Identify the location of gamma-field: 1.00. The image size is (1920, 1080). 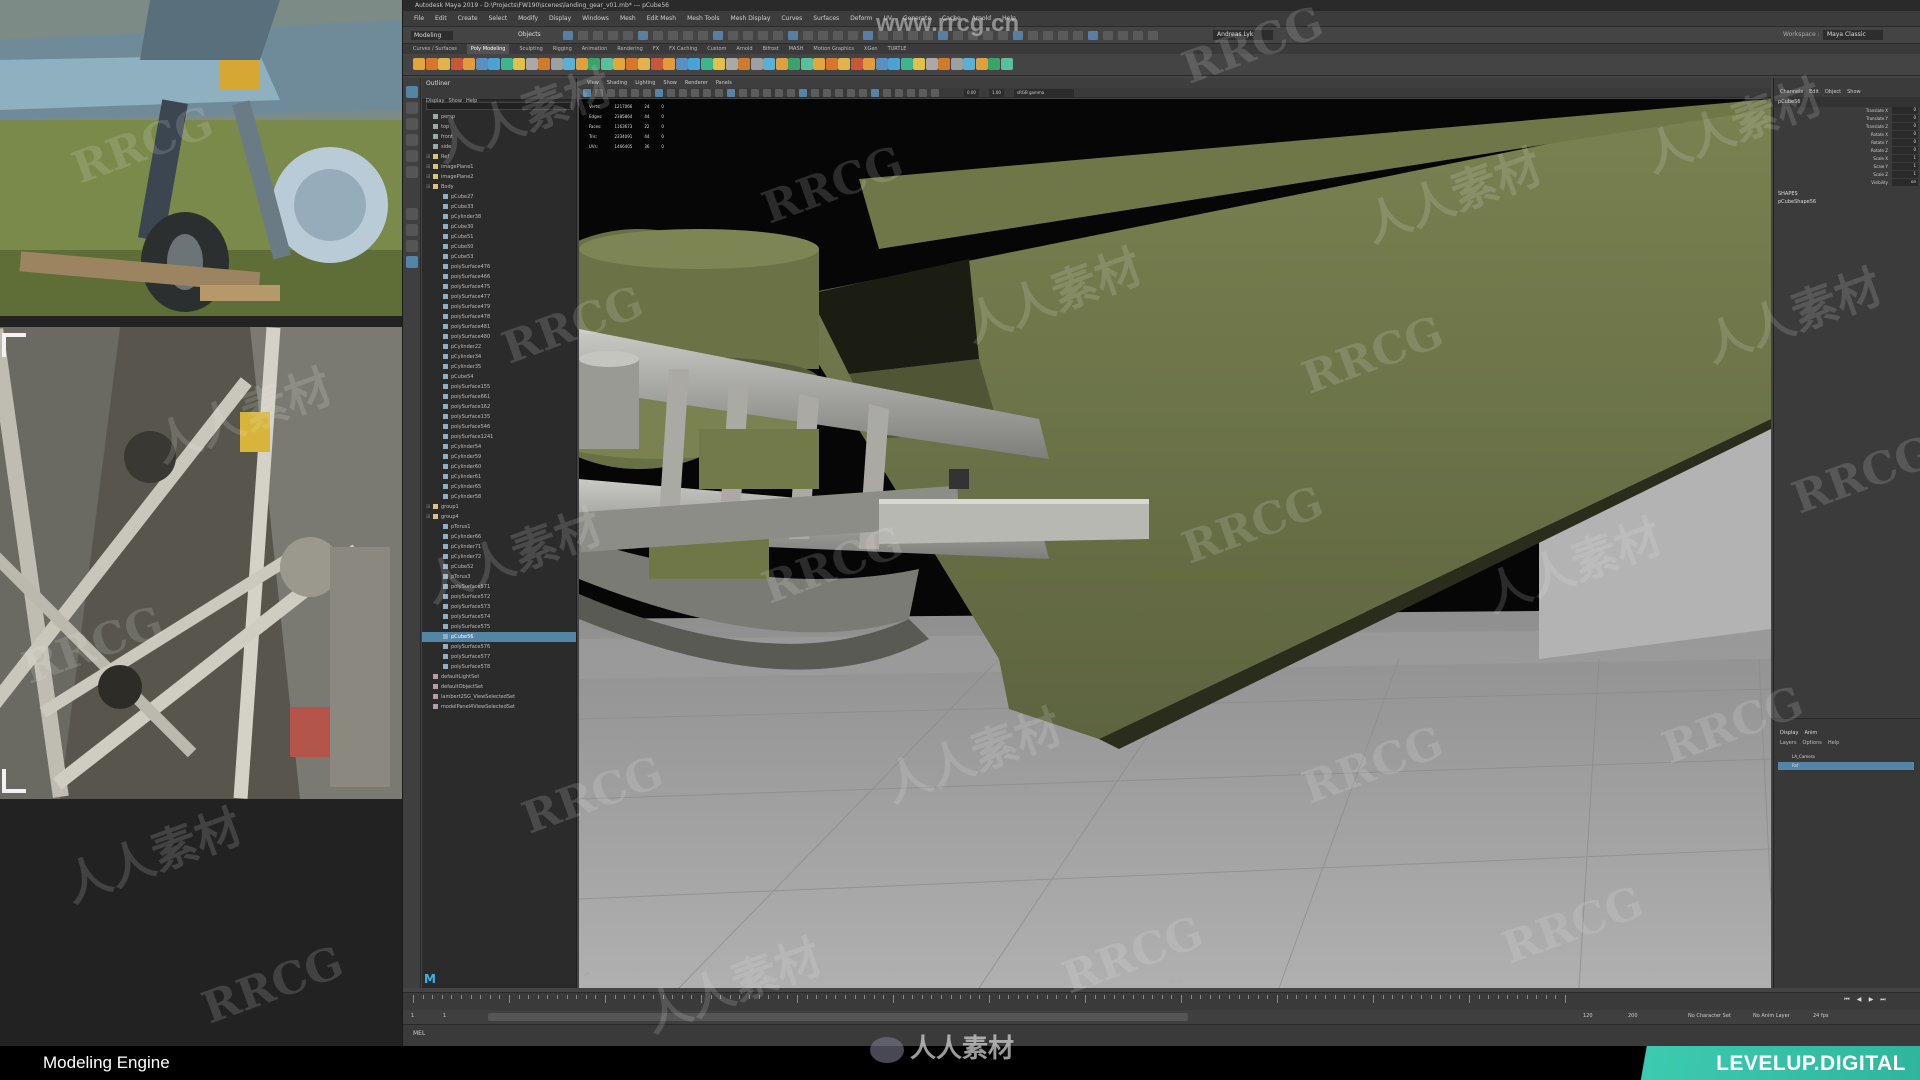
(996, 93).